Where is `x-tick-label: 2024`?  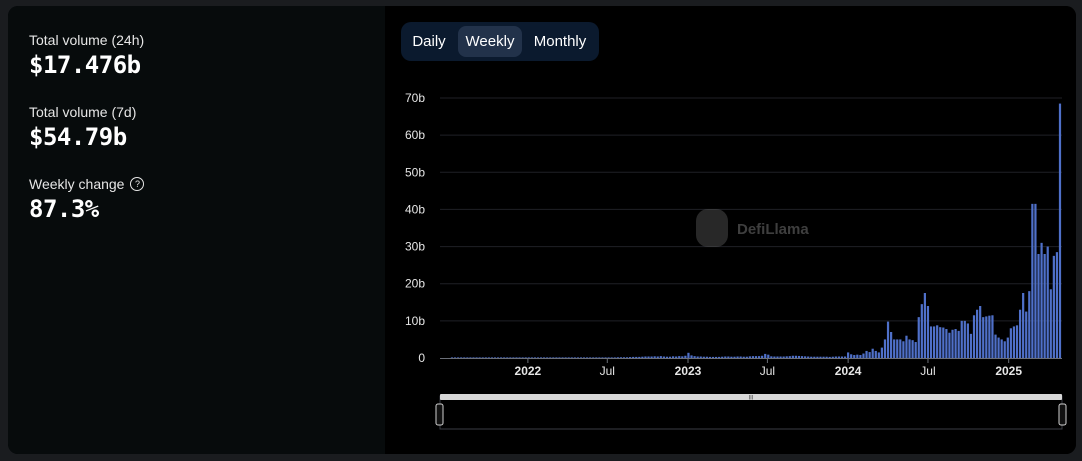 x-tick-label: 2024 is located at coordinates (848, 371).